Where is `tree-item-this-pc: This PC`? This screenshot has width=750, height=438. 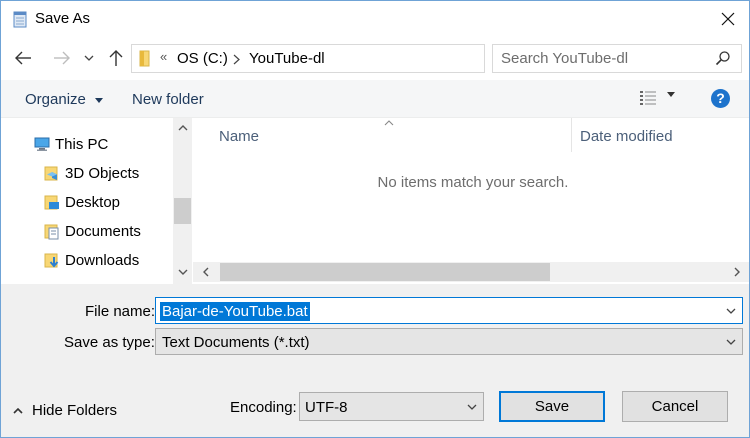 tree-item-this-pc: This PC is located at coordinates (70, 144).